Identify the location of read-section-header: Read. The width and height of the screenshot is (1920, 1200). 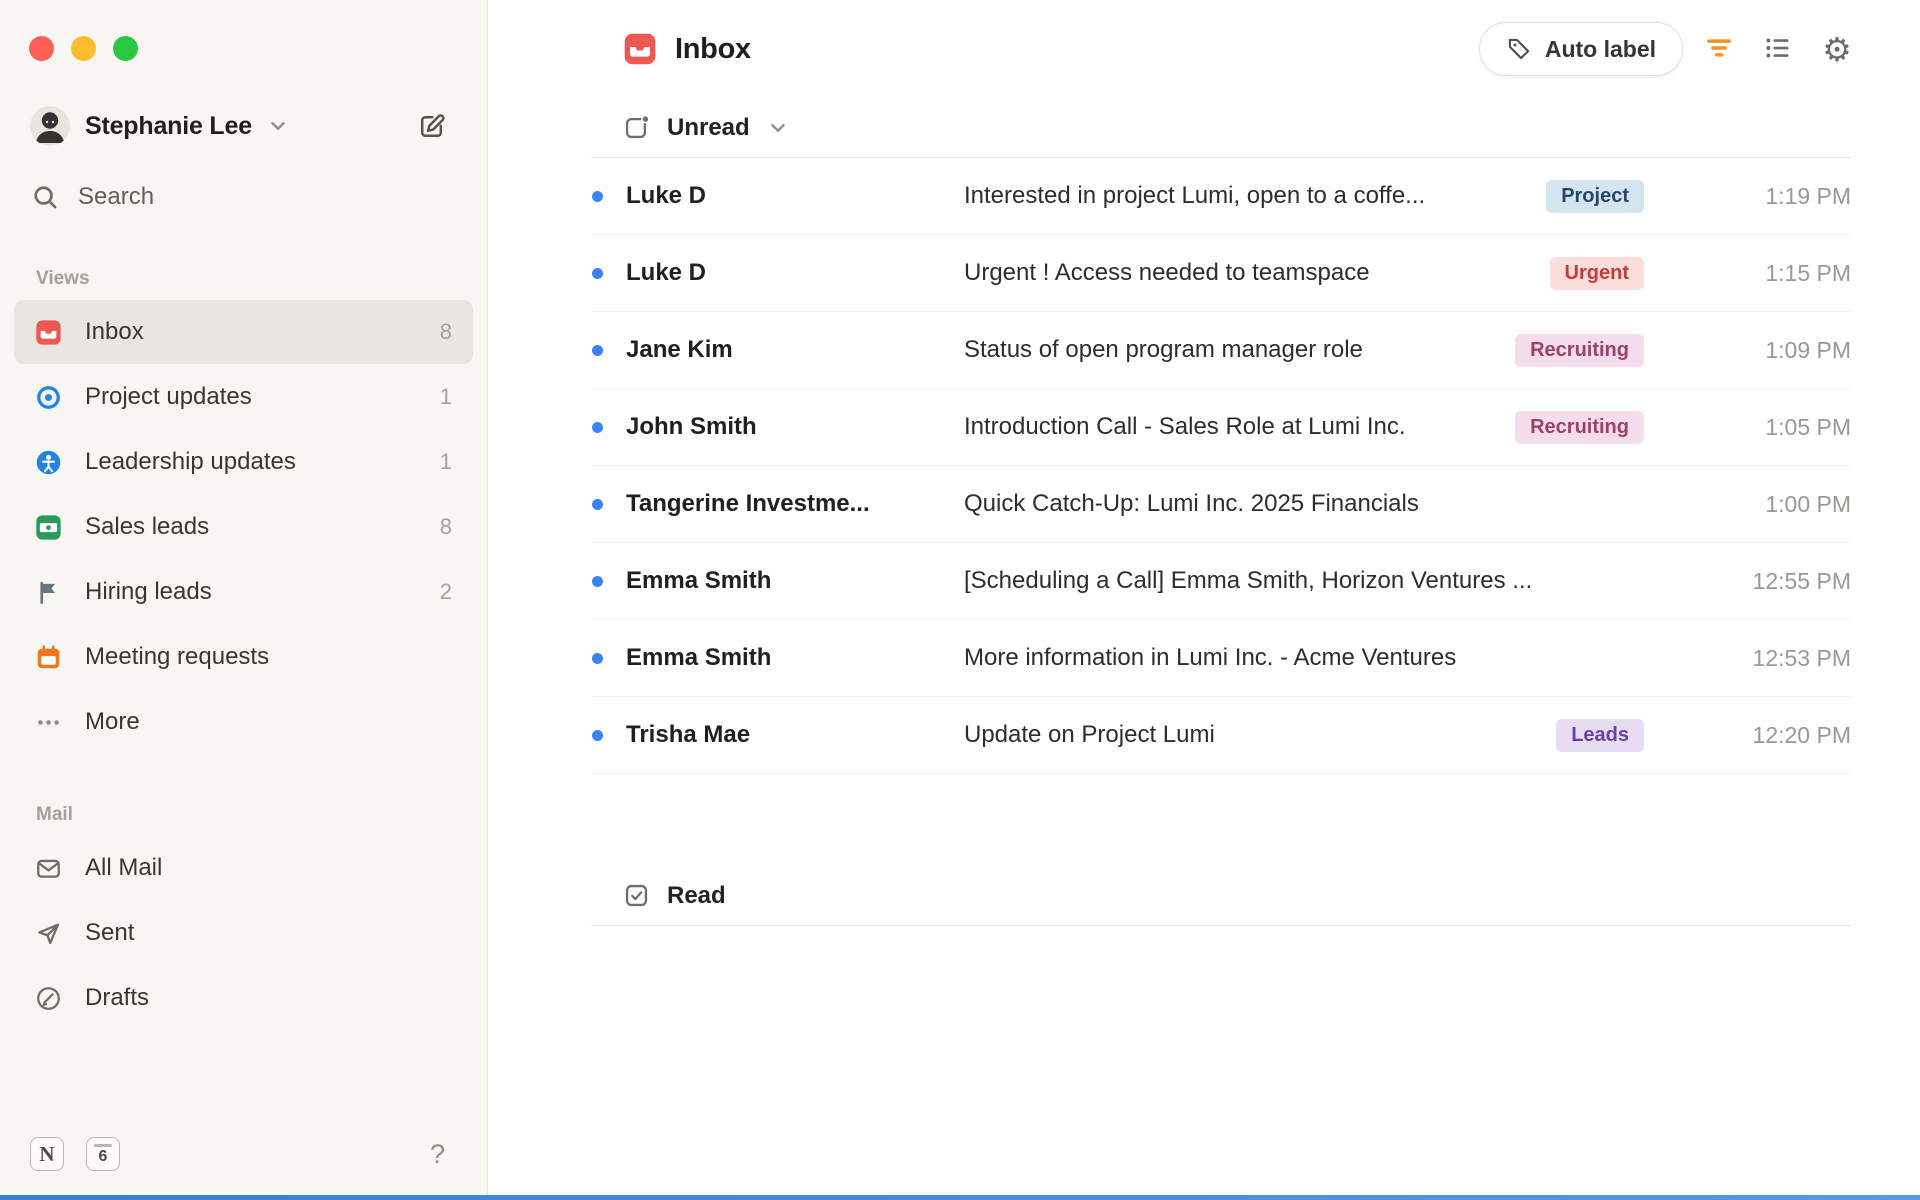
(1221, 896).